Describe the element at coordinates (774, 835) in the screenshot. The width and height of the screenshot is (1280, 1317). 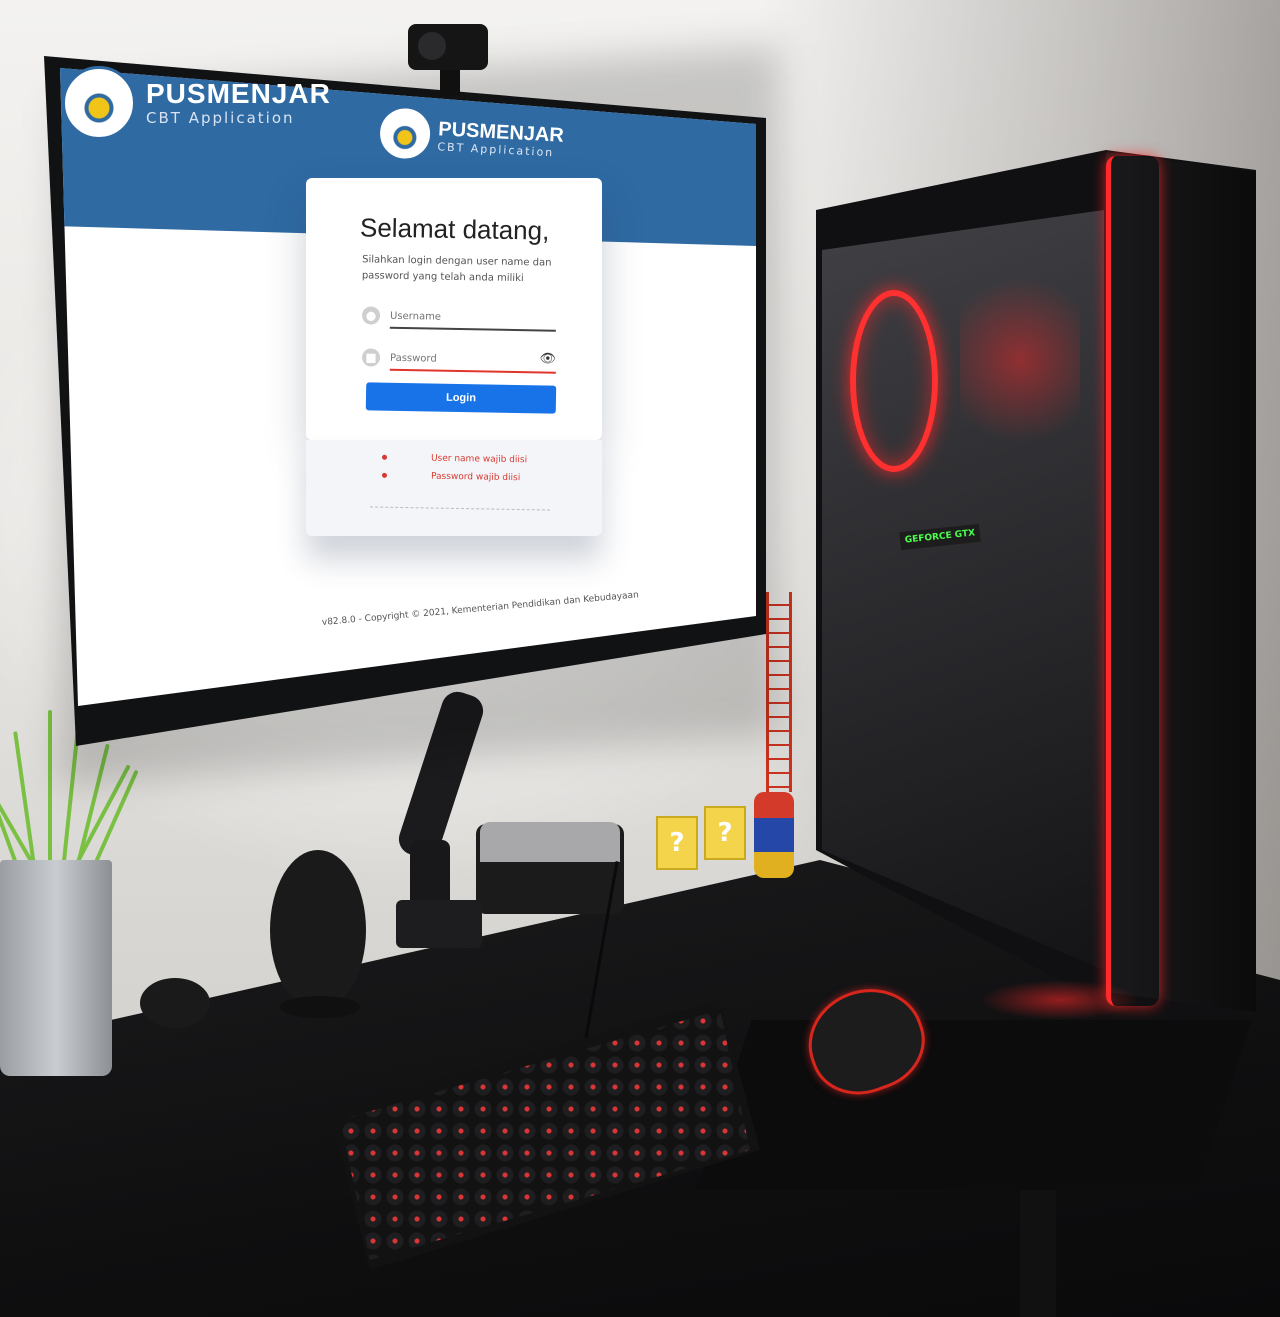
I see `toy-figure` at that location.